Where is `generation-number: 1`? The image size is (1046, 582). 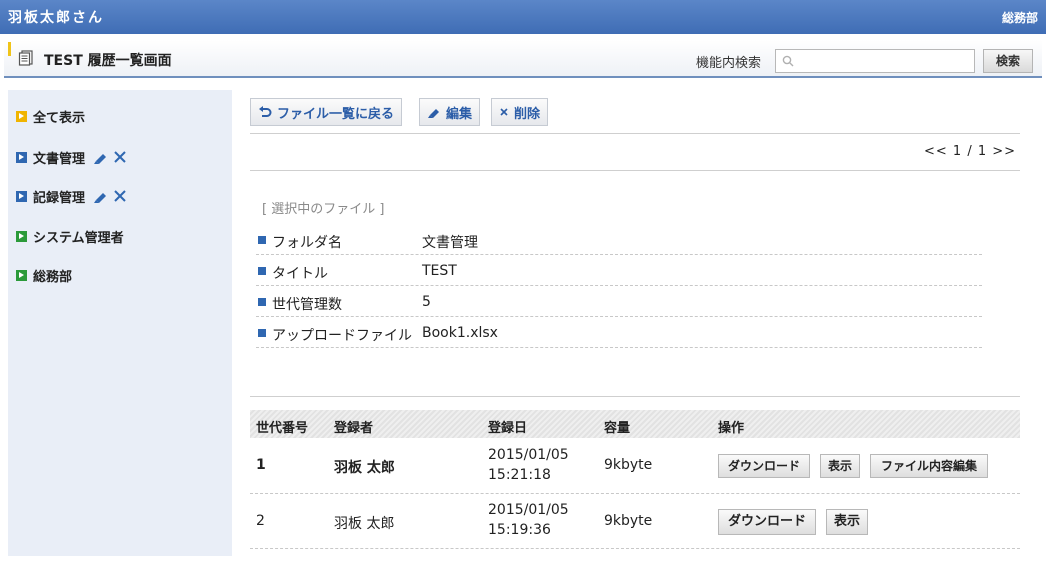 generation-number: 1 is located at coordinates (261, 465).